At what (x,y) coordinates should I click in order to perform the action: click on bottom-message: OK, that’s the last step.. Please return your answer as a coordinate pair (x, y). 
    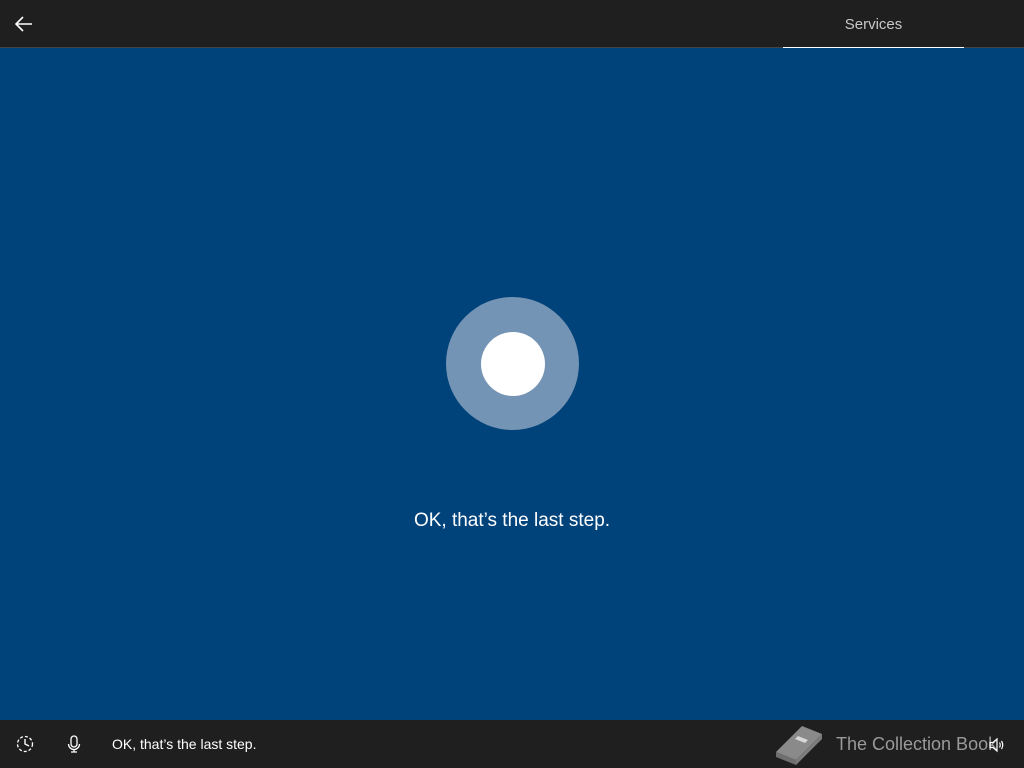
    Looking at the image, I should click on (184, 744).